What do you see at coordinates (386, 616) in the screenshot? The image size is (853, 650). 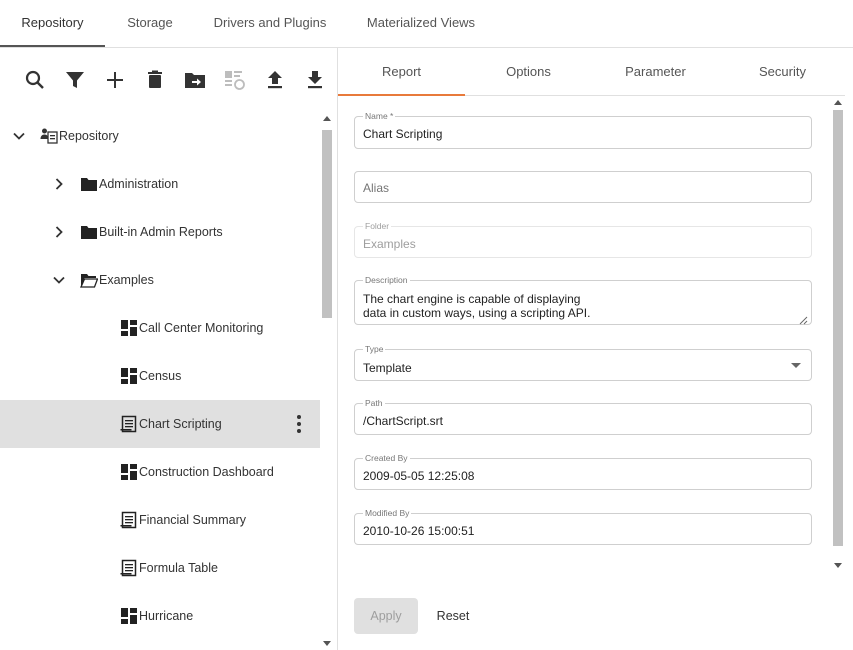 I see `apply-button: Apply` at bounding box center [386, 616].